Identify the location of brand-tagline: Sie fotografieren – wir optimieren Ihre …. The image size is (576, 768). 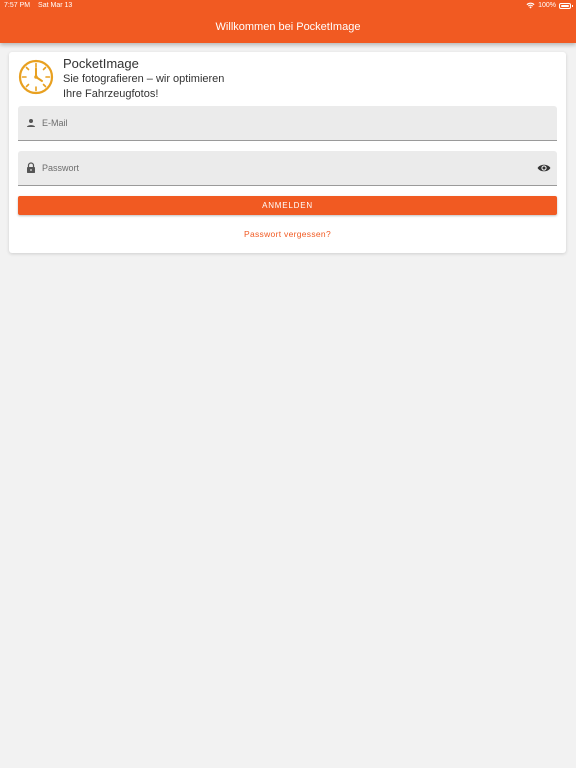
(144, 86).